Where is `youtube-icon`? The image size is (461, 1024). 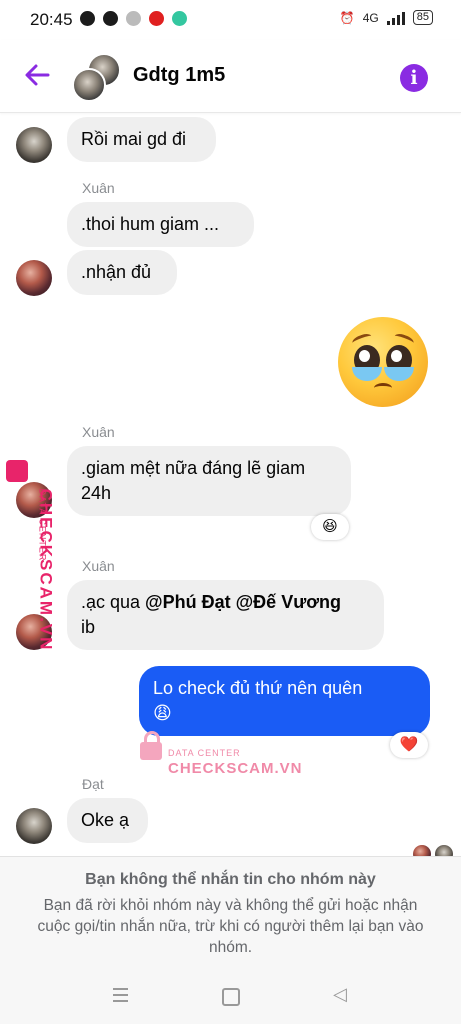
youtube-icon is located at coordinates (156, 18).